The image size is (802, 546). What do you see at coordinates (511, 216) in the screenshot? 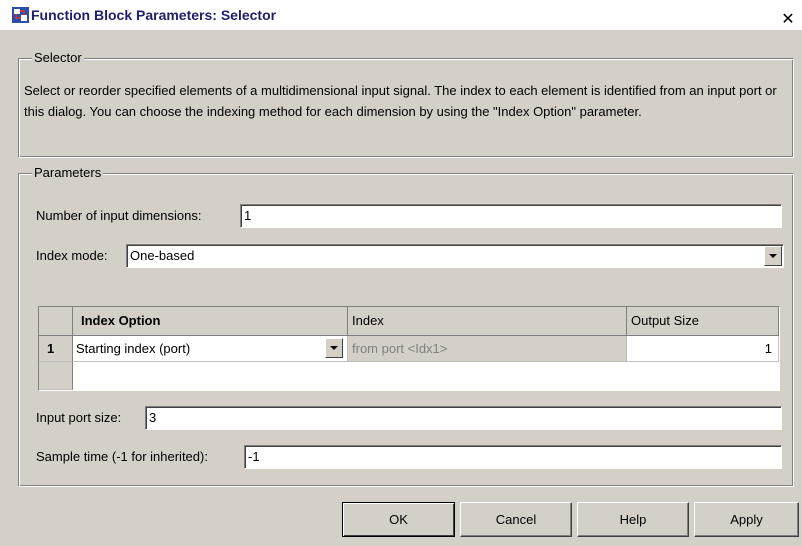
I see `num-dims-input: 1` at bounding box center [511, 216].